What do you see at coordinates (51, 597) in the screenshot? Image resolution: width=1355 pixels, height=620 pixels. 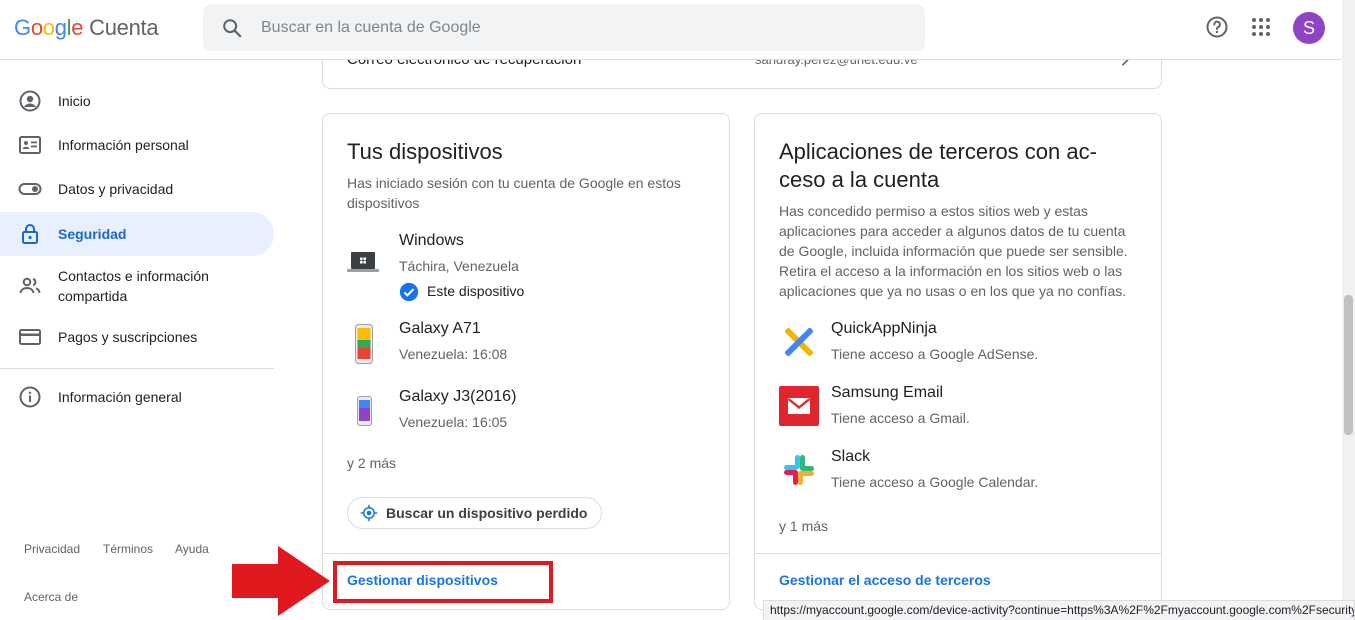 I see `footer-about-link: Acerca de` at bounding box center [51, 597].